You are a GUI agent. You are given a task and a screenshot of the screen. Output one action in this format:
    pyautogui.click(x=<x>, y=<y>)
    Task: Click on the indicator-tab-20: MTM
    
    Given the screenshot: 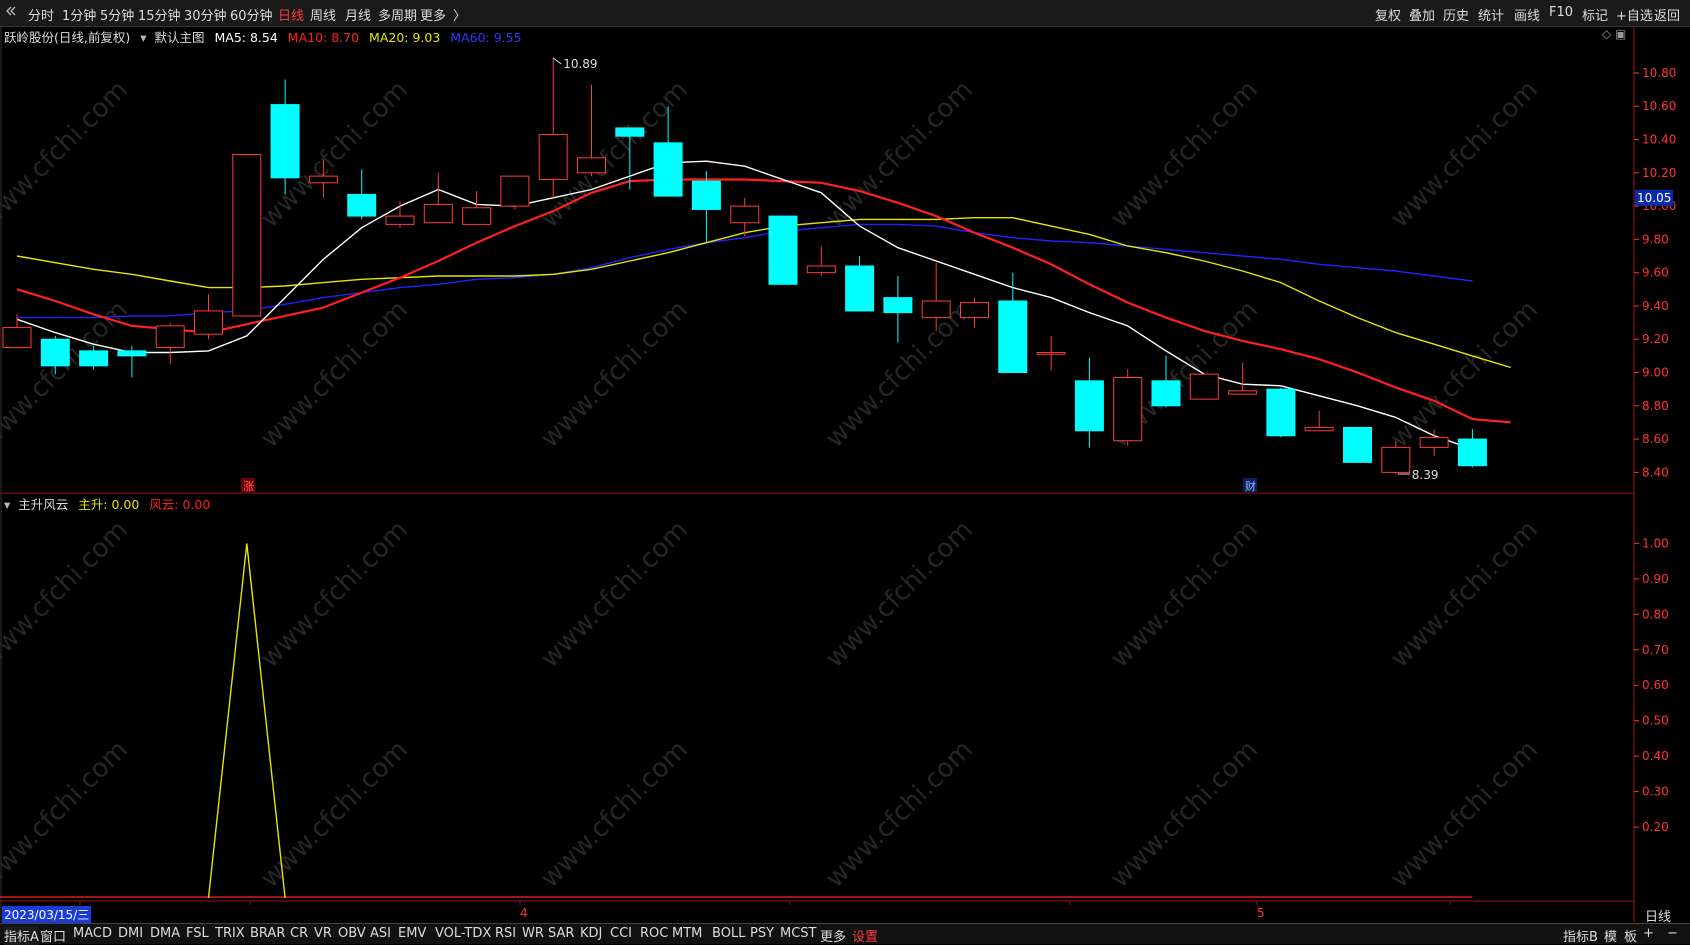 What is the action you would take?
    pyautogui.click(x=687, y=933)
    